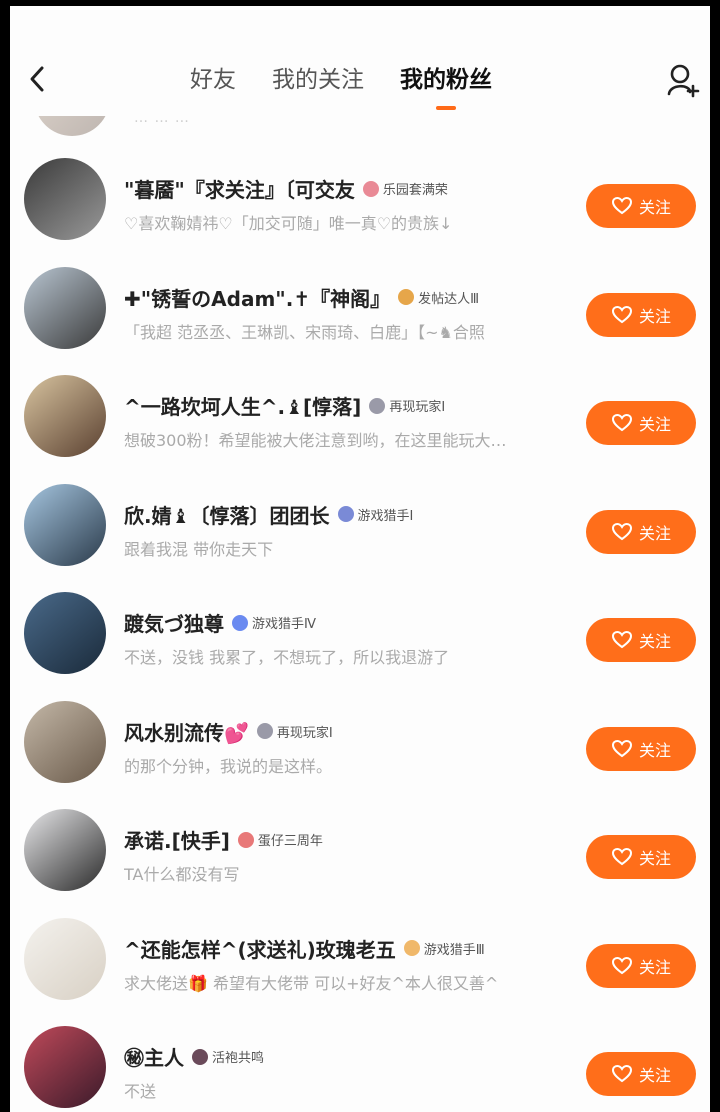 This screenshot has height=1112, width=720. I want to click on badge-label: 游戏猎手Ⅲ, so click(454, 950).